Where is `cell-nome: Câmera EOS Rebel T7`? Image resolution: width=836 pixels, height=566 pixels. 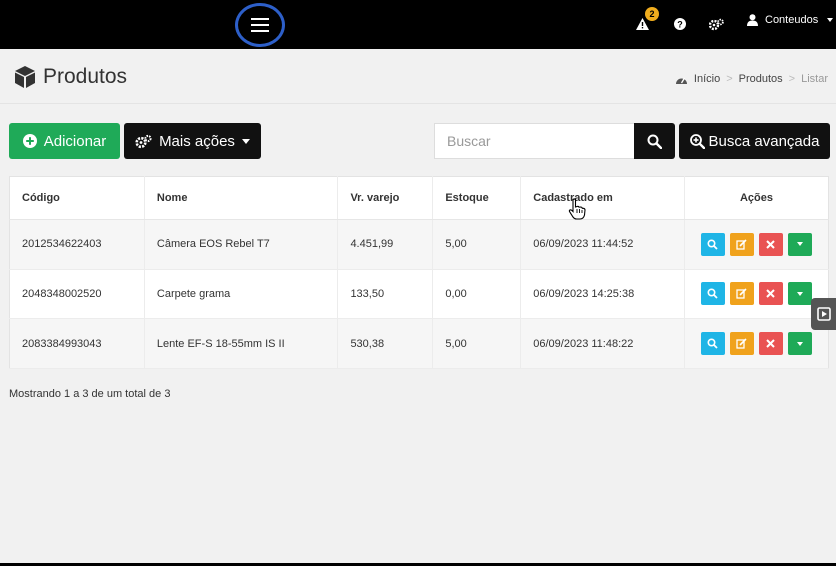
cell-nome: Câmera EOS Rebel T7 is located at coordinates (241, 244).